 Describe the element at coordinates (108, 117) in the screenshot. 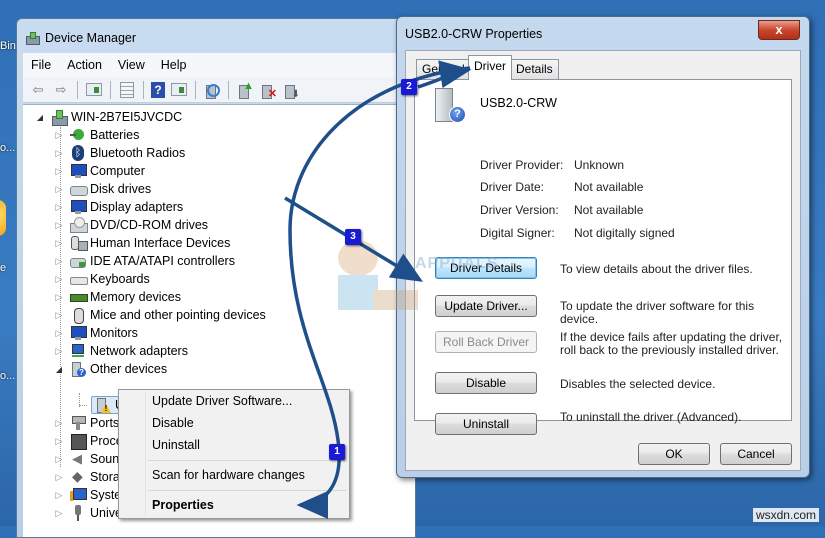

I see `tree-root: ◢ WIN-2B7EI5JVCDC` at that location.